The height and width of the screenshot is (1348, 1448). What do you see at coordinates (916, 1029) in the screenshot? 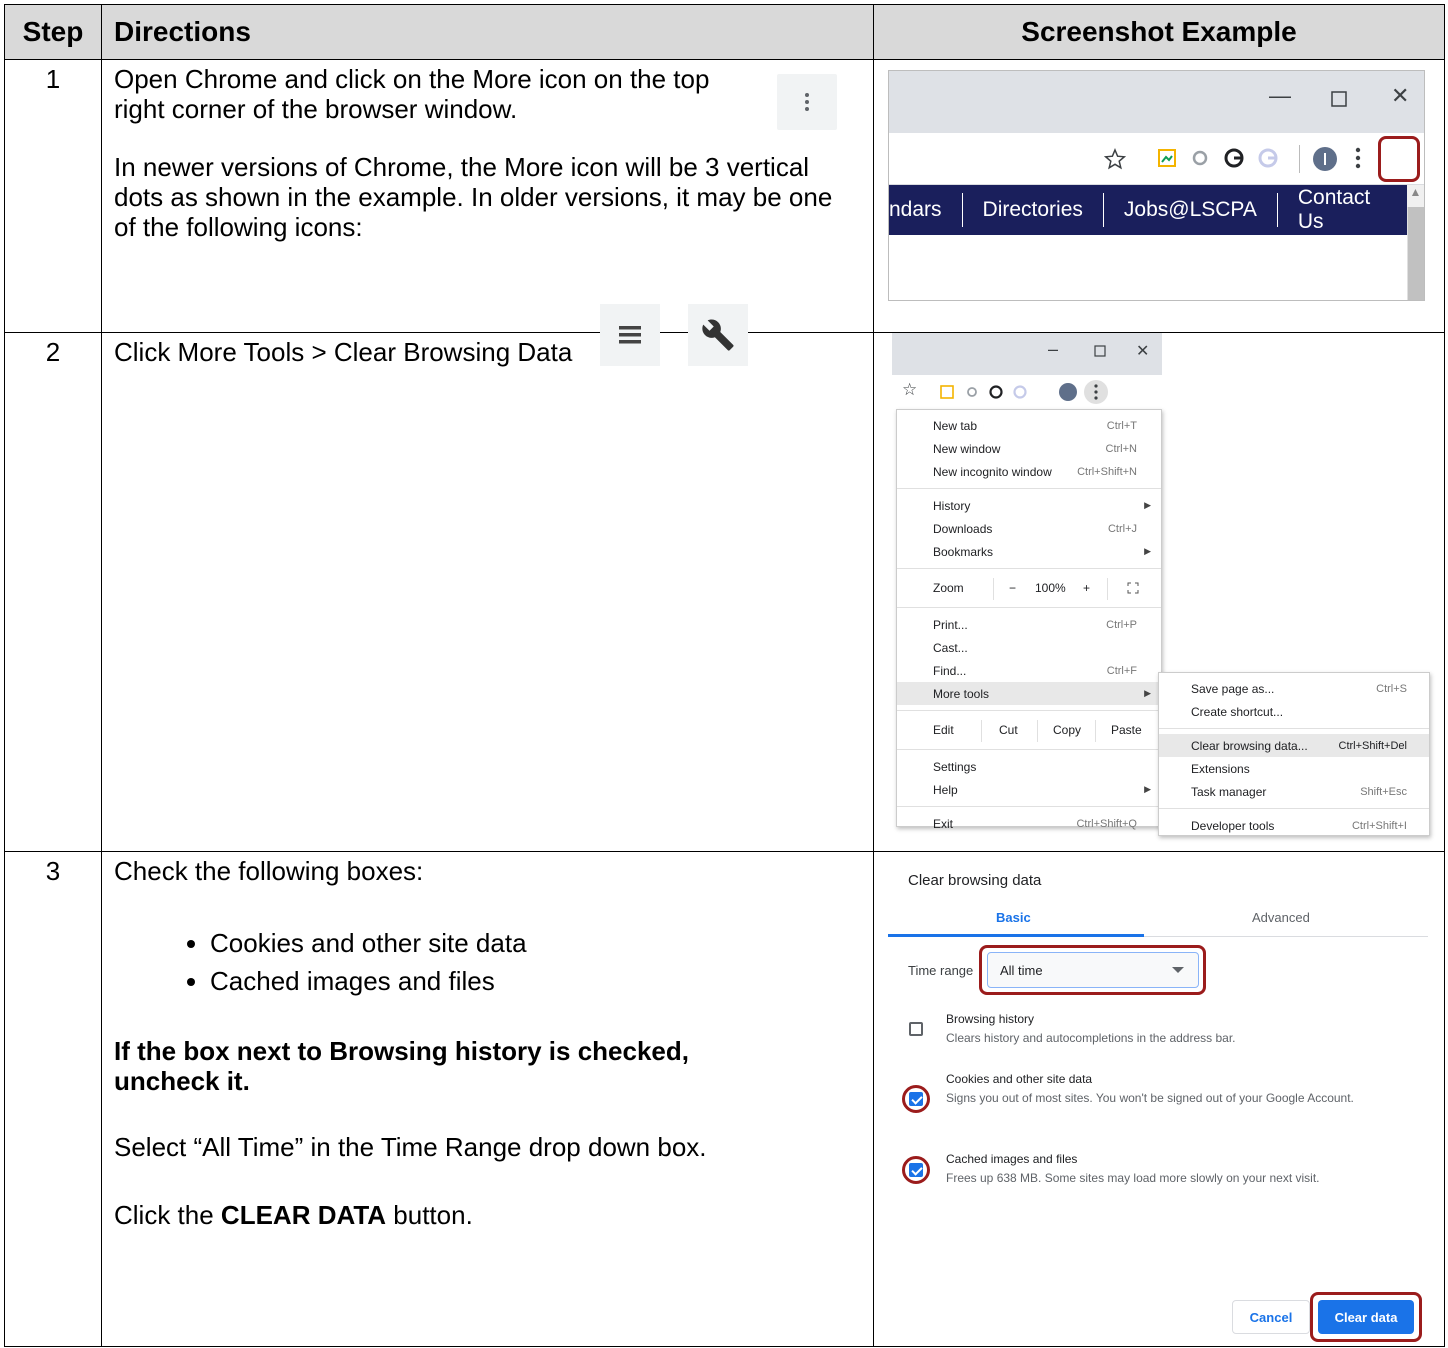
I see `browsing-history-checkbox` at bounding box center [916, 1029].